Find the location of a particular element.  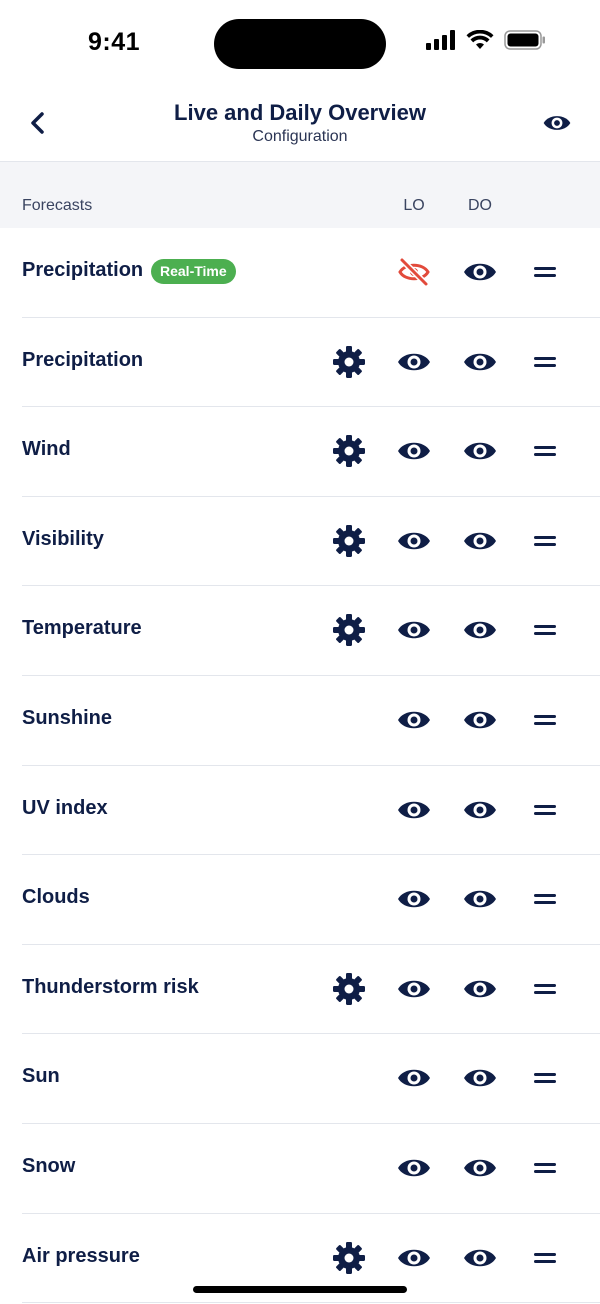

forecast-row: Thunderstorm risk is located at coordinates (311, 990).